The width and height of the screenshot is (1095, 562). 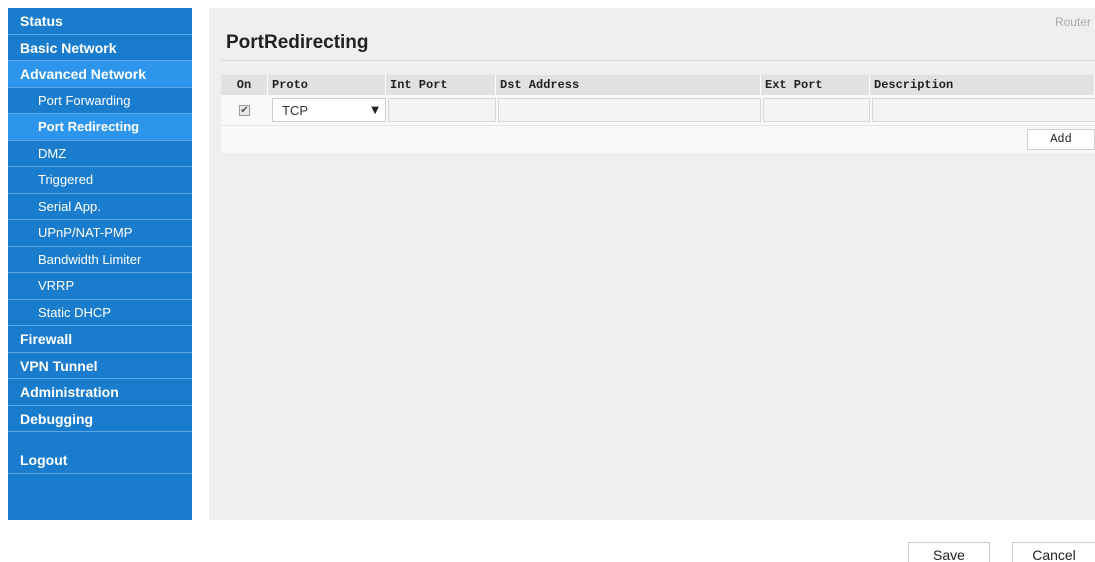 I want to click on sidebar-item-vrrp: VRRP, so click(x=100, y=286).